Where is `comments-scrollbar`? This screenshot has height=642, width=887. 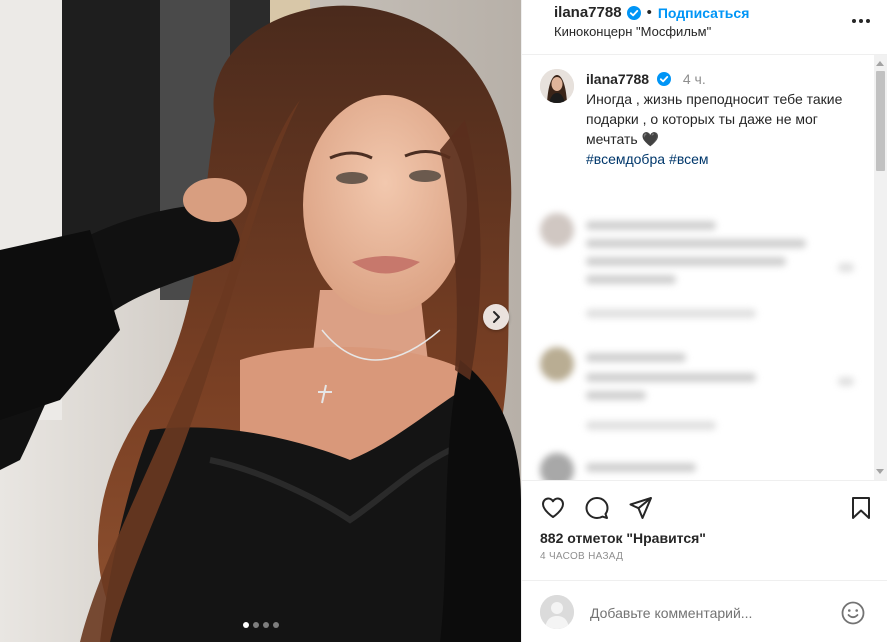 comments-scrollbar is located at coordinates (880, 267).